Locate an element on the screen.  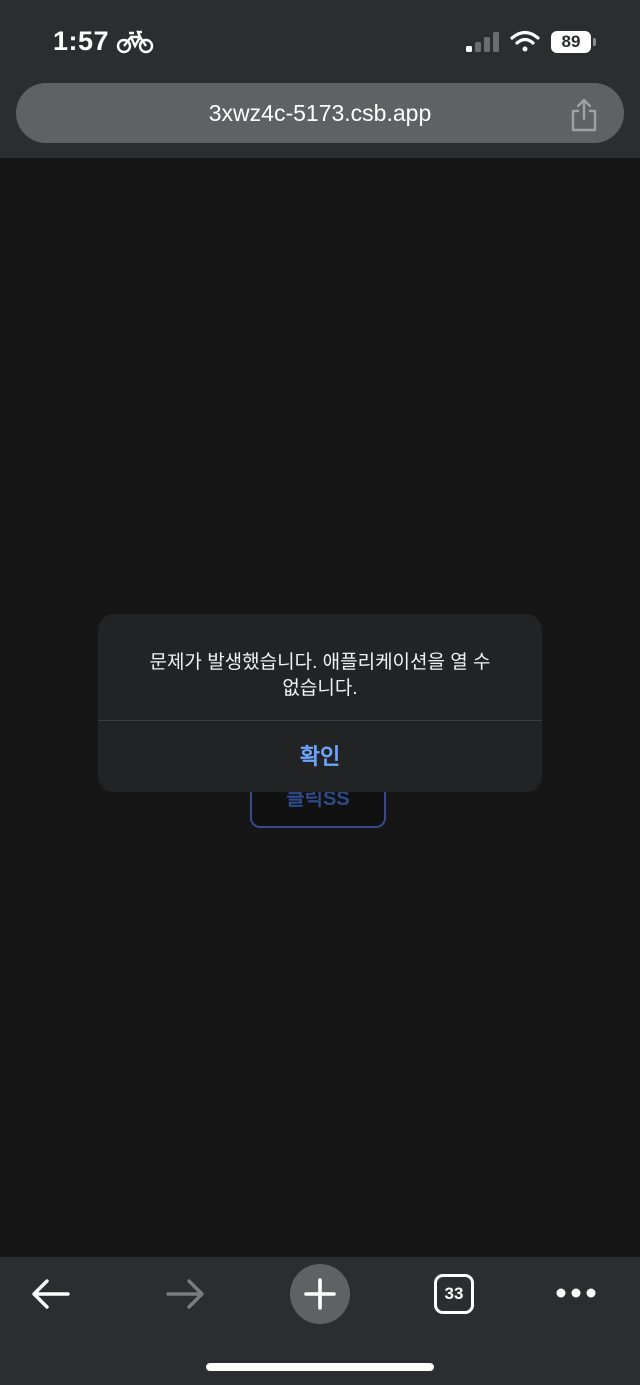
signal-icon is located at coordinates (482, 42).